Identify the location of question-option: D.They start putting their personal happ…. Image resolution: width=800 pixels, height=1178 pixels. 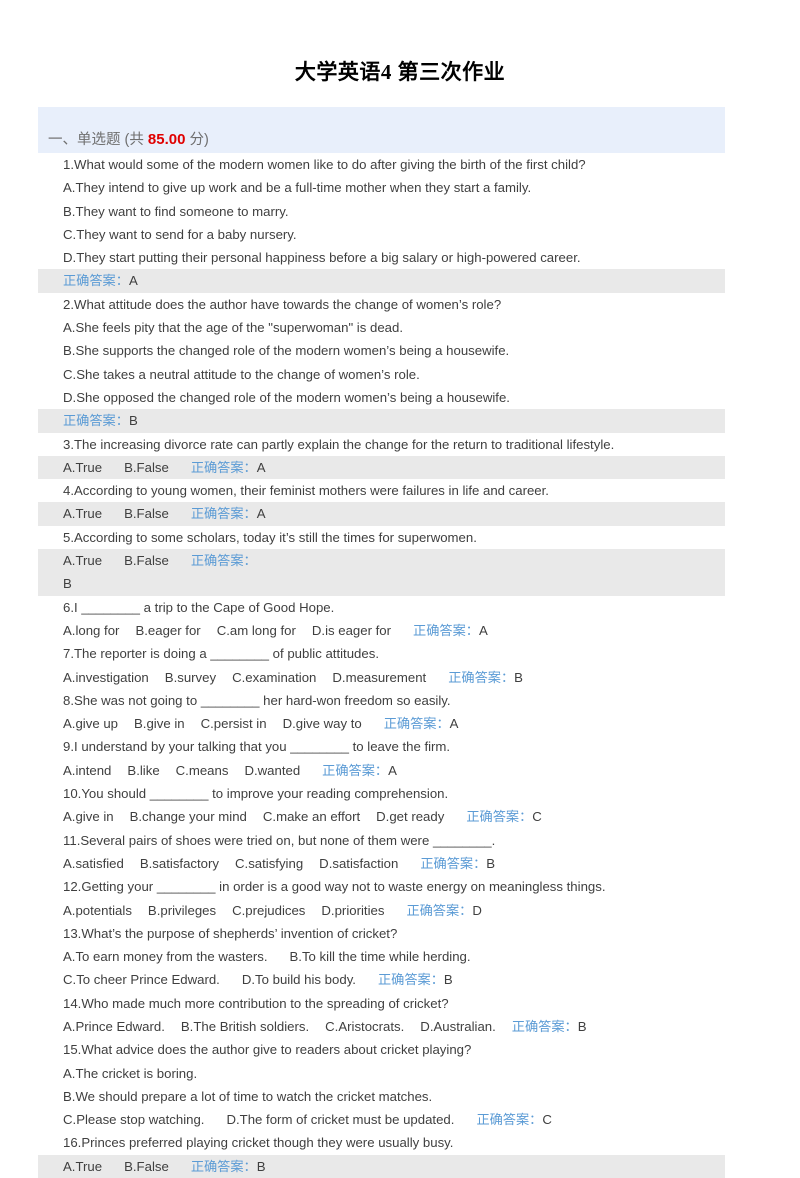
(381, 257).